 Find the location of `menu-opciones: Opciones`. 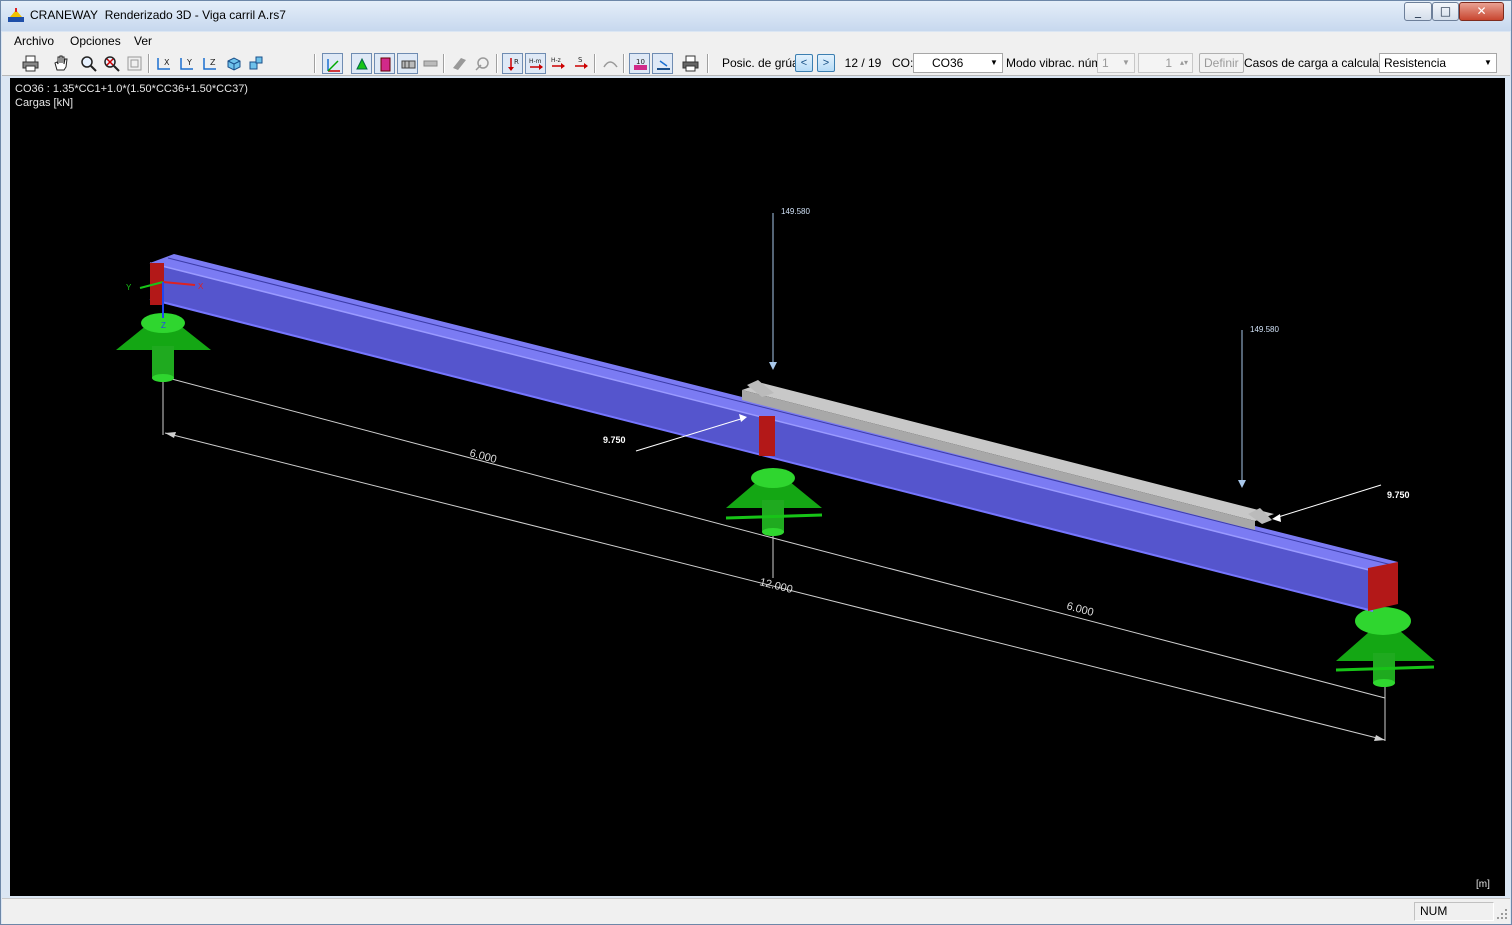

menu-opciones: Opciones is located at coordinates (95, 41).